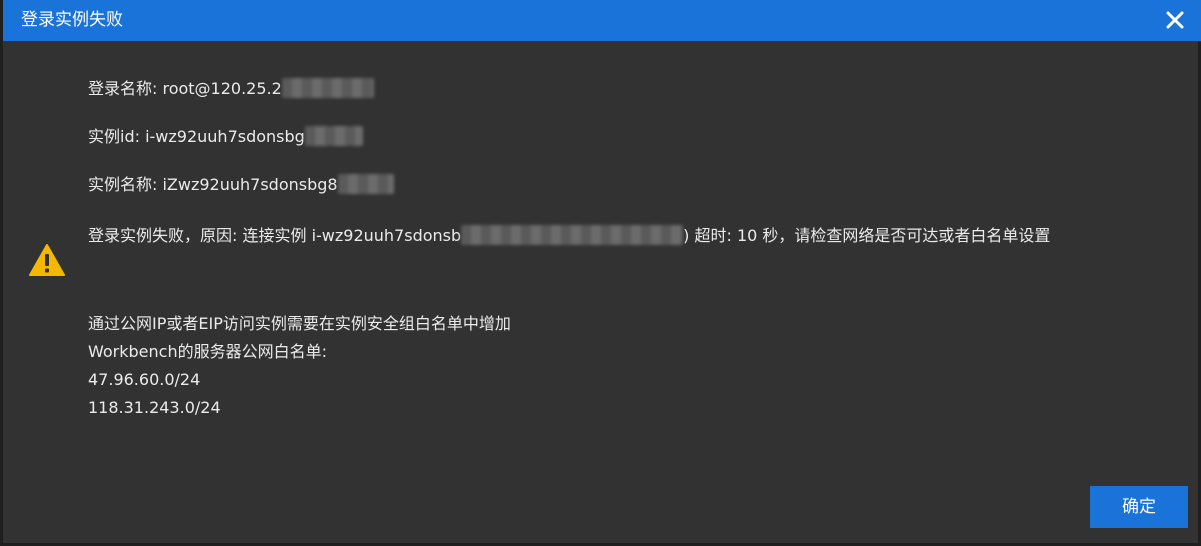  I want to click on hint-line-1: 通过公网IP或者EIP访问实例需要在实例安全组白名单中增加, so click(299, 323).